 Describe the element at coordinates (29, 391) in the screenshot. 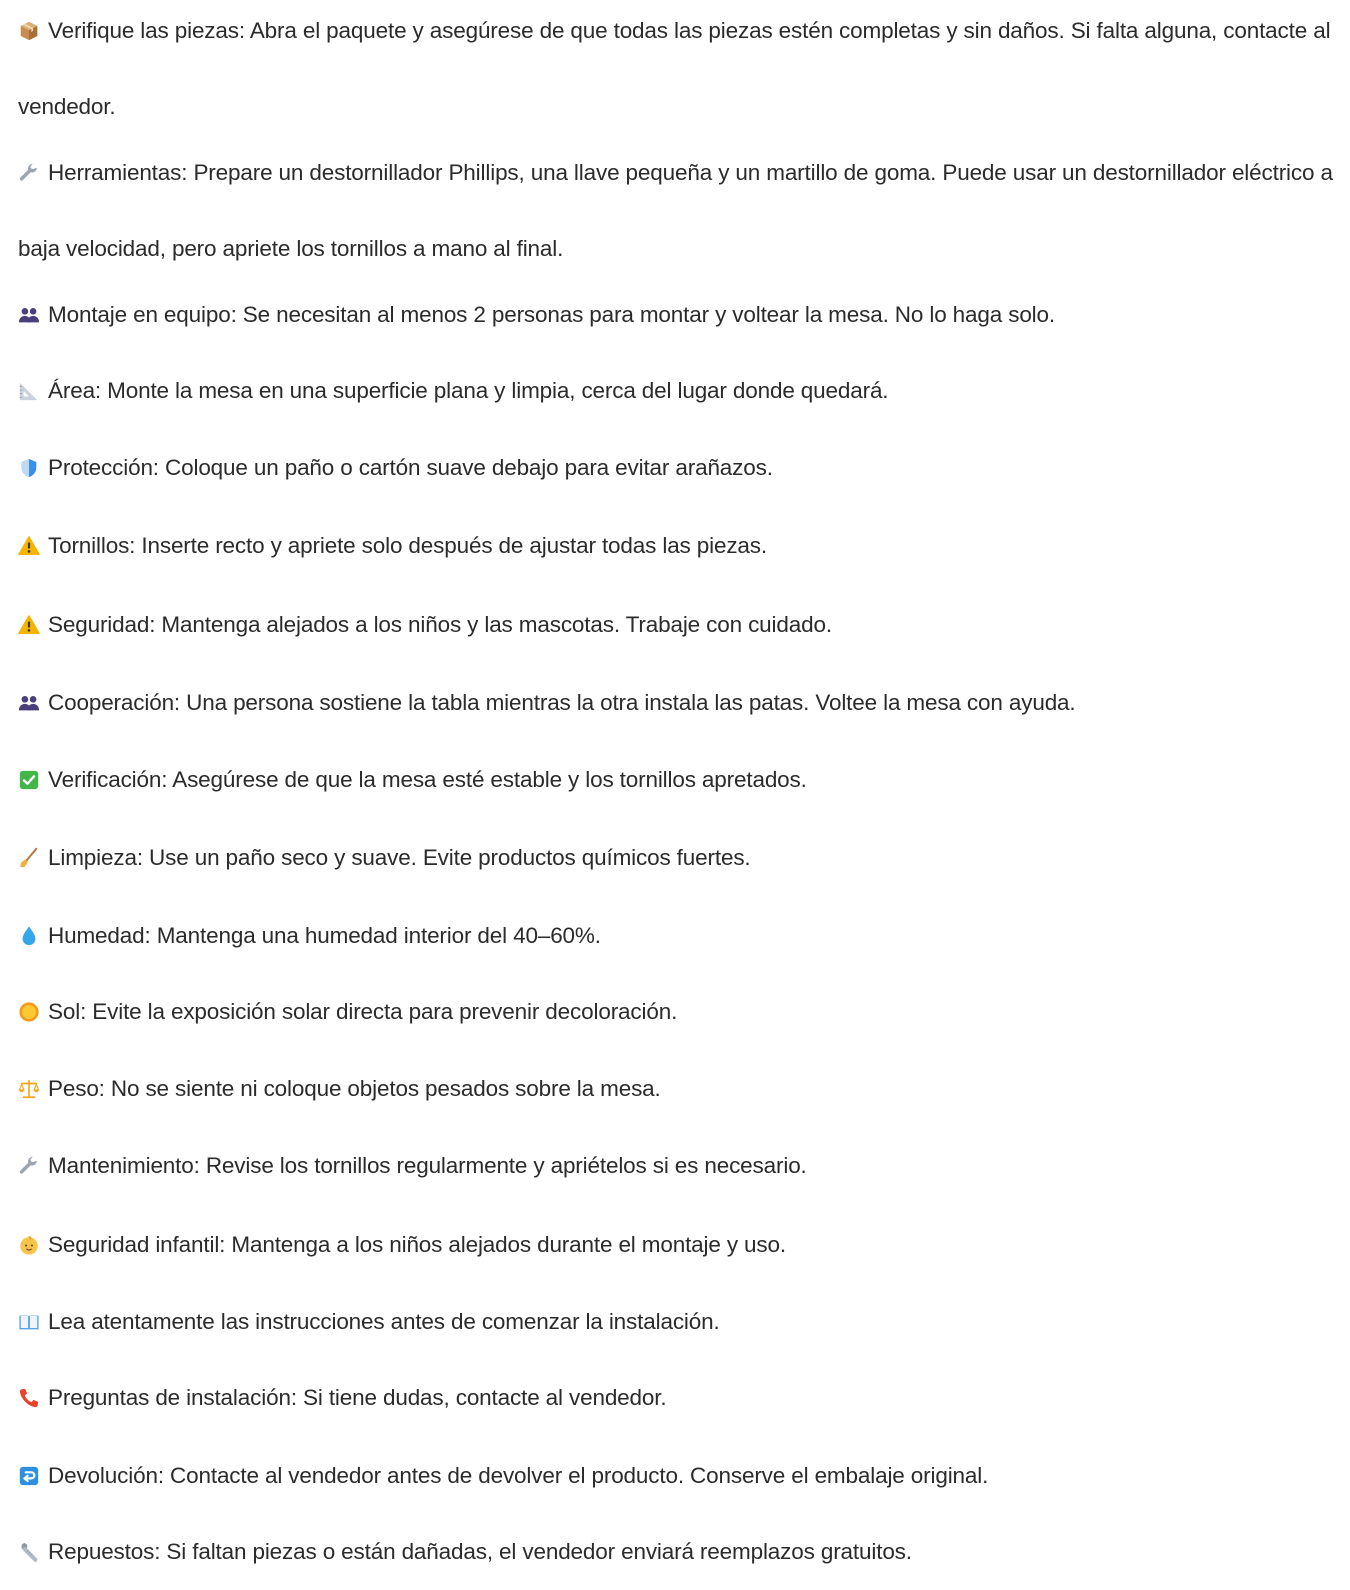

I see `triangular-ruler-icon` at that location.